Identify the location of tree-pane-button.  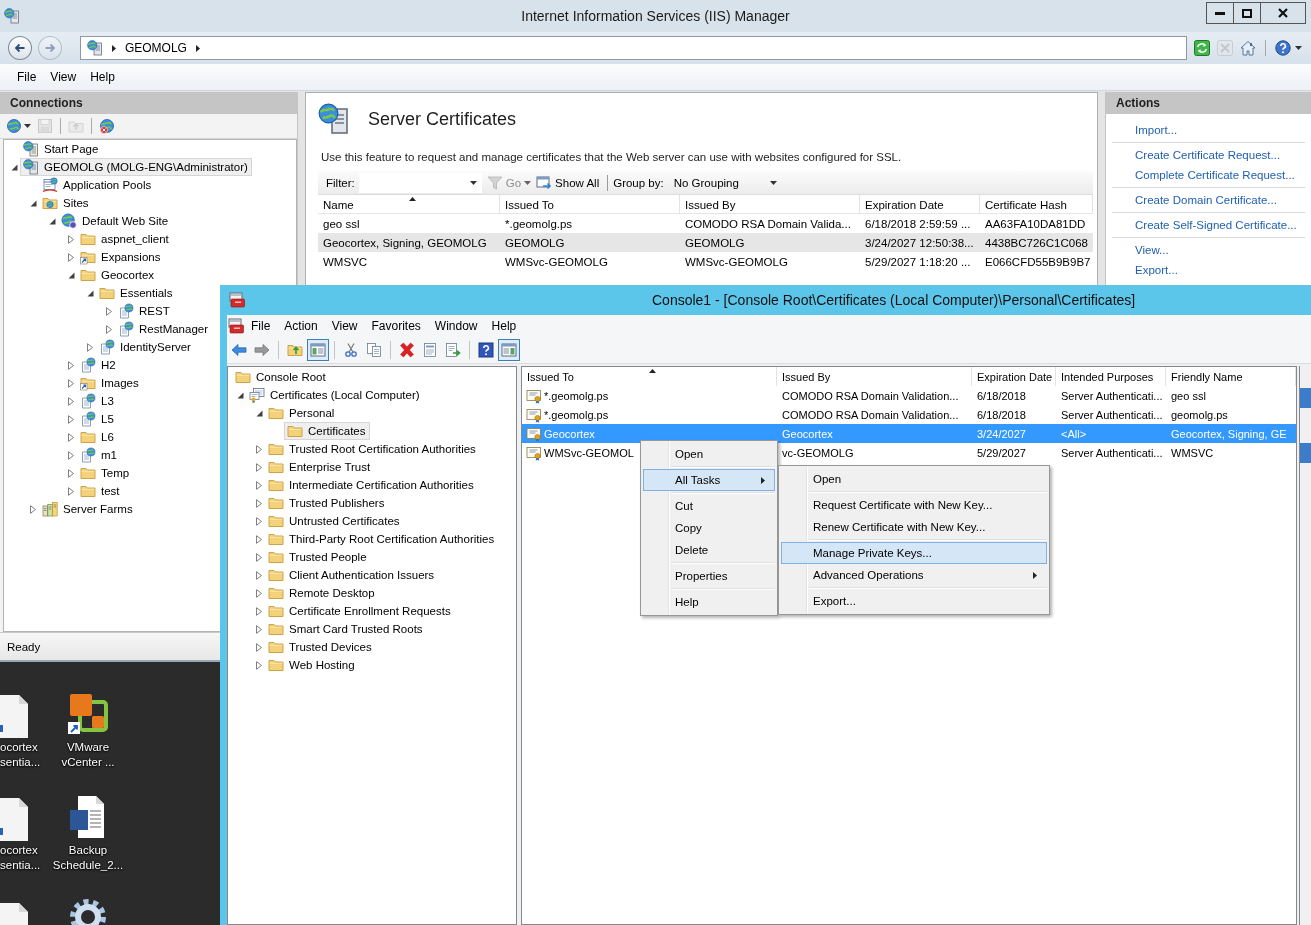
(318, 350).